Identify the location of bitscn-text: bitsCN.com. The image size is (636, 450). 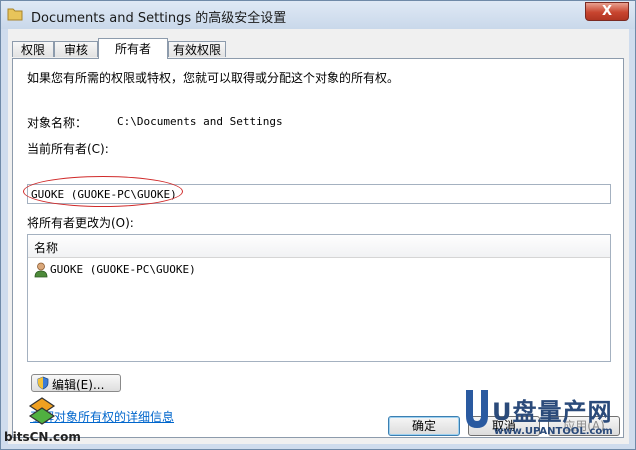
(42, 437).